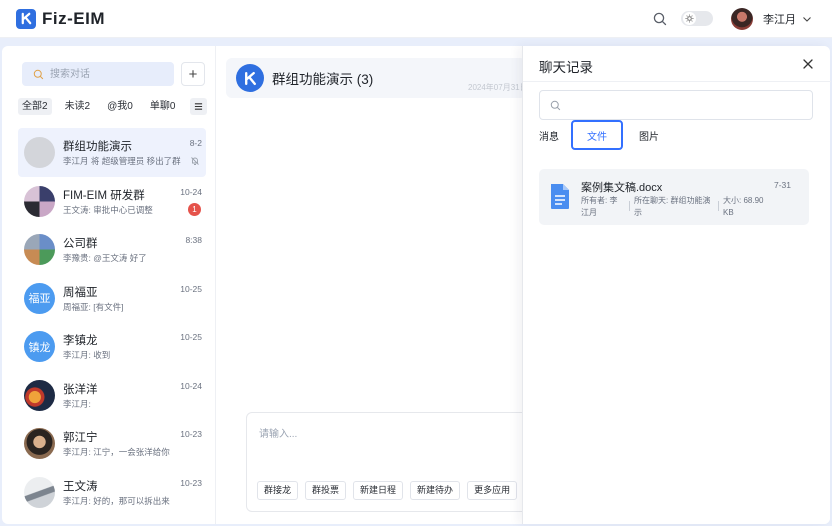 This screenshot has width=832, height=526. What do you see at coordinates (560, 196) in the screenshot?
I see `document-icon` at bounding box center [560, 196].